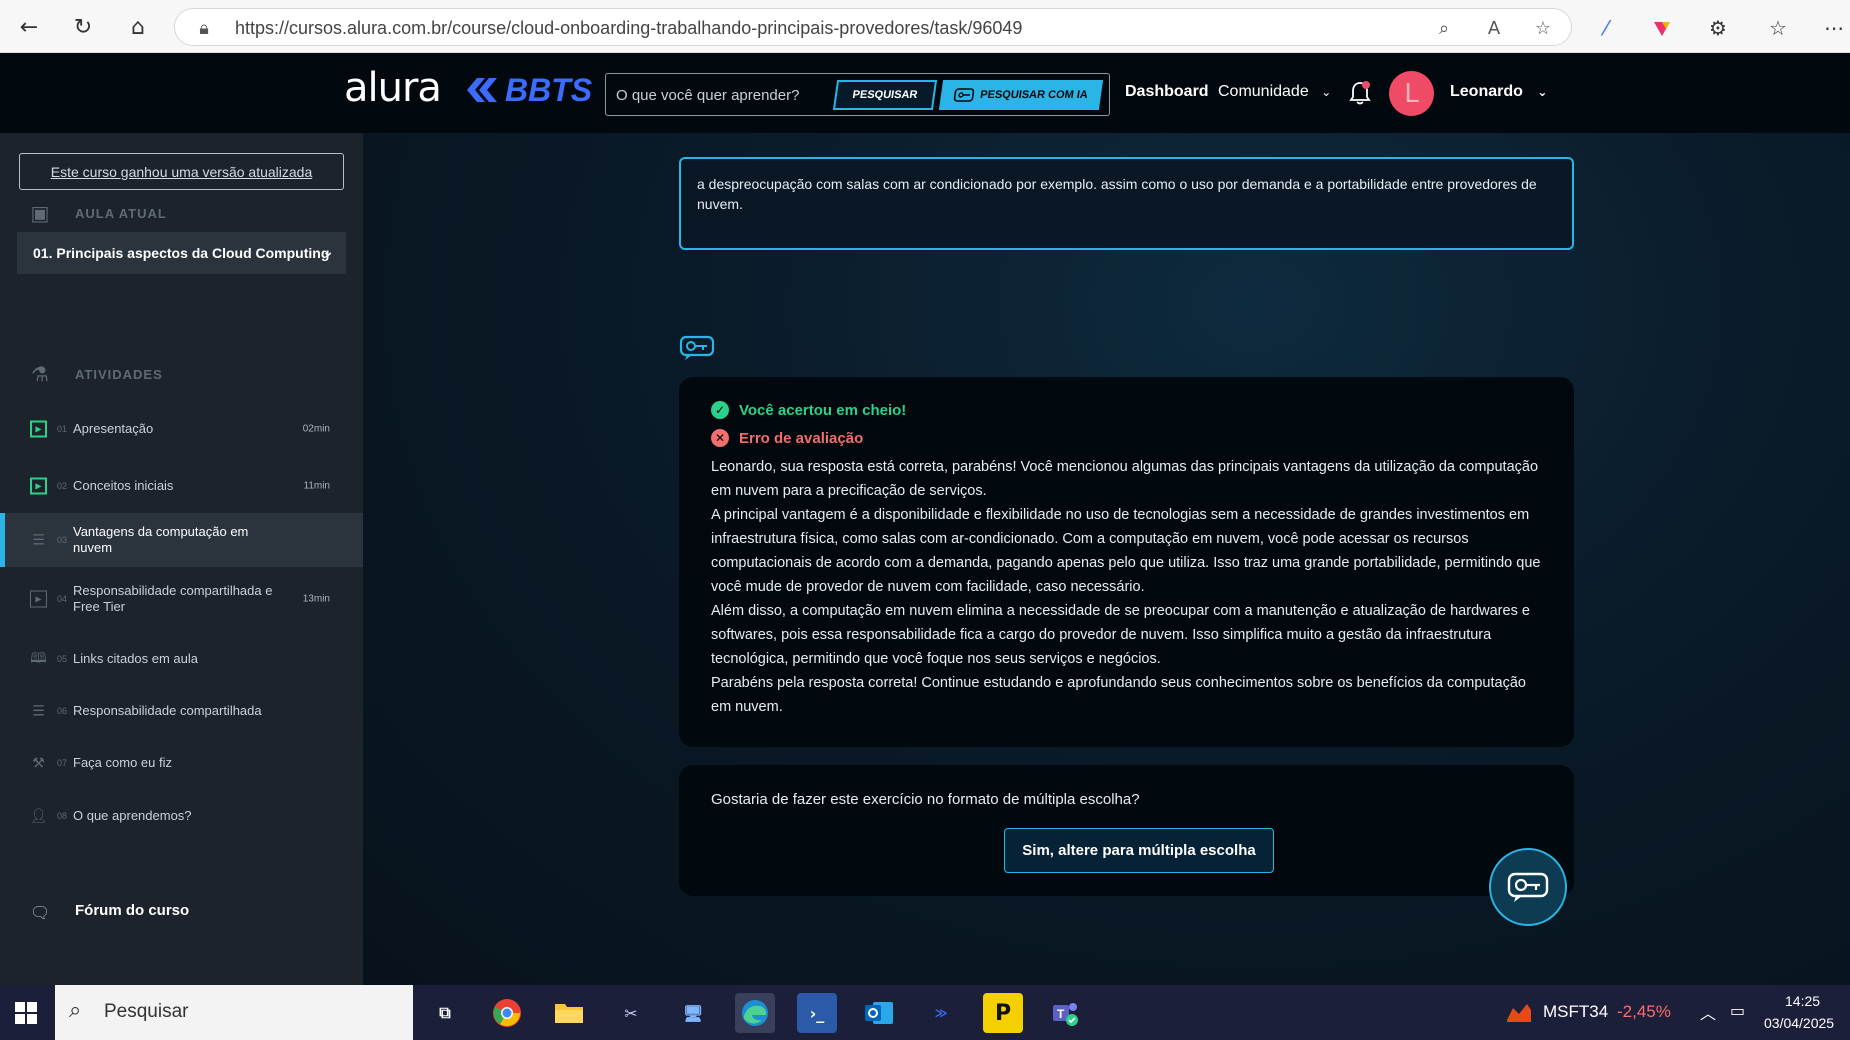 The width and height of the screenshot is (1850, 1040). What do you see at coordinates (1834, 28) in the screenshot?
I see `more-menu-icon: ⋯` at bounding box center [1834, 28].